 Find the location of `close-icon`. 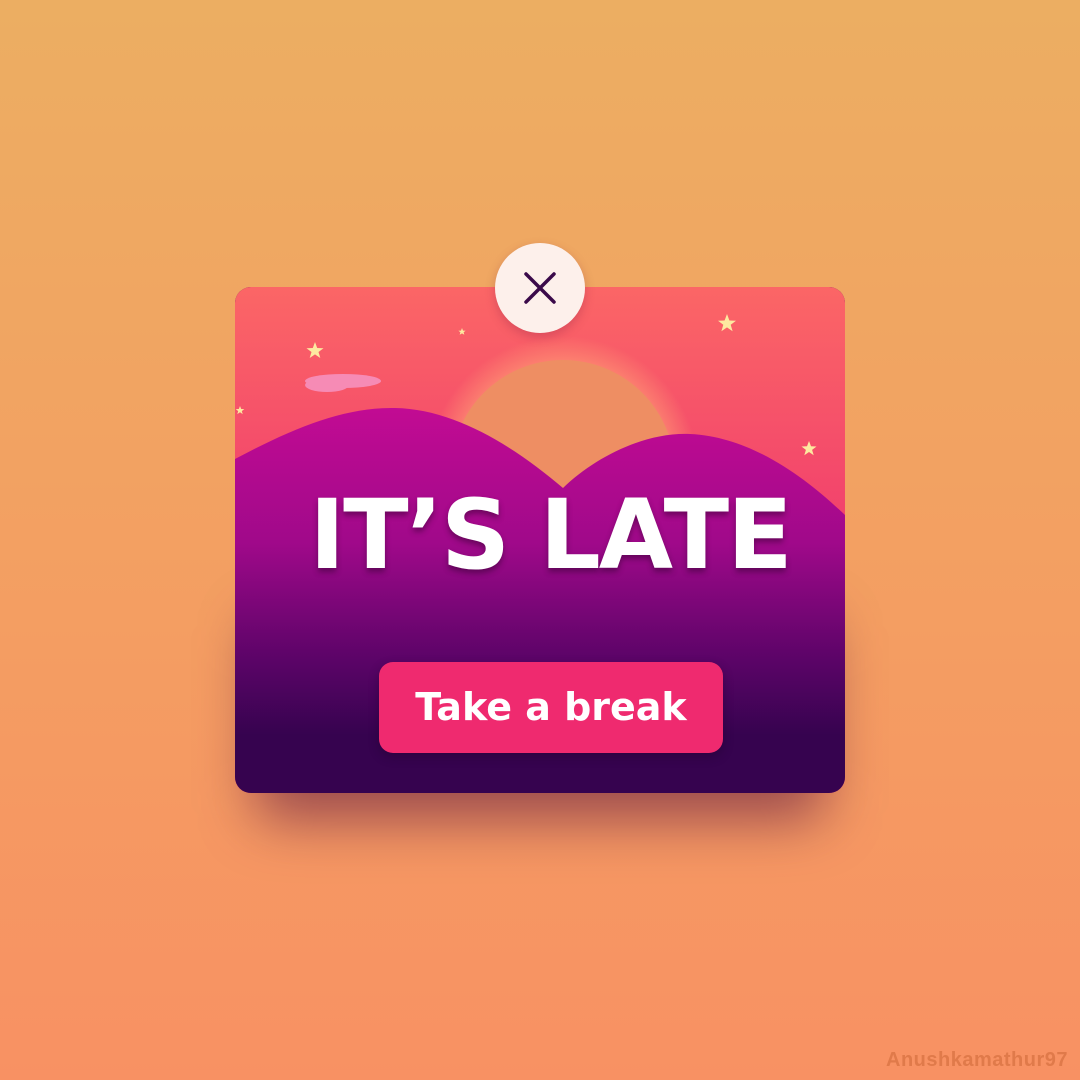

close-icon is located at coordinates (540, 288).